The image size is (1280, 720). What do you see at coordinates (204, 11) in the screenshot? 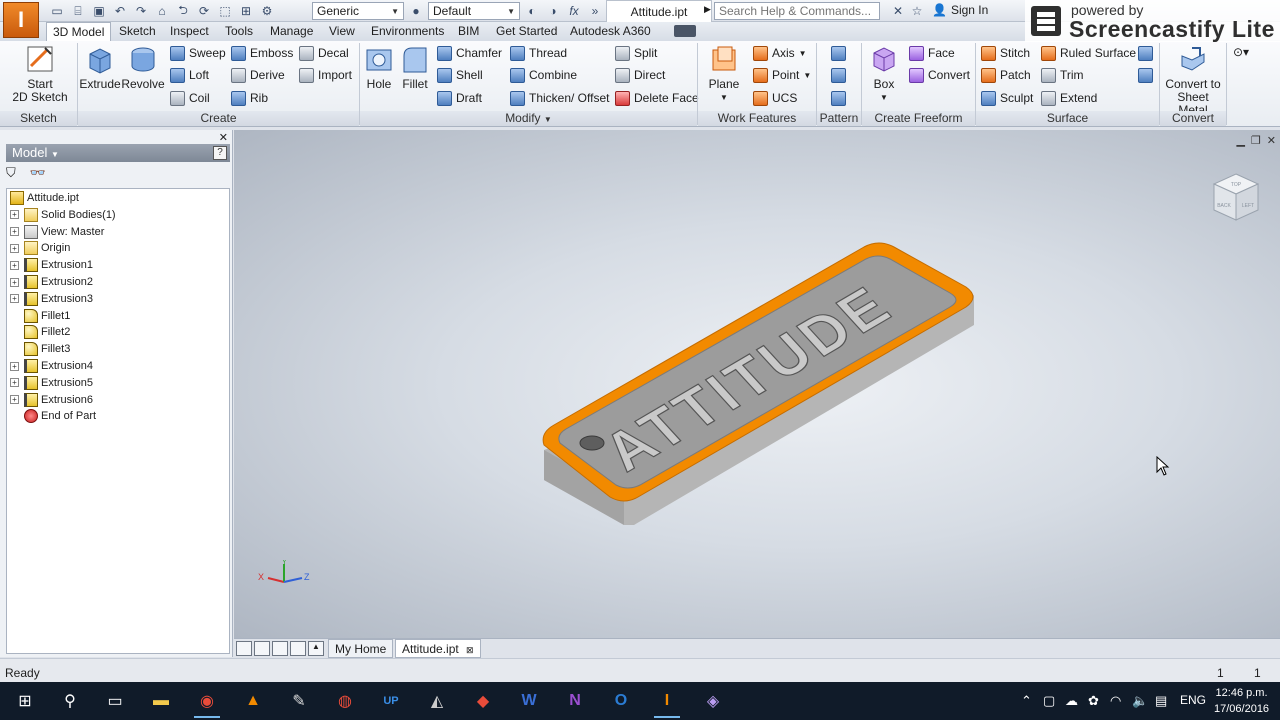
I see `update-icon: ⟳` at bounding box center [204, 11].